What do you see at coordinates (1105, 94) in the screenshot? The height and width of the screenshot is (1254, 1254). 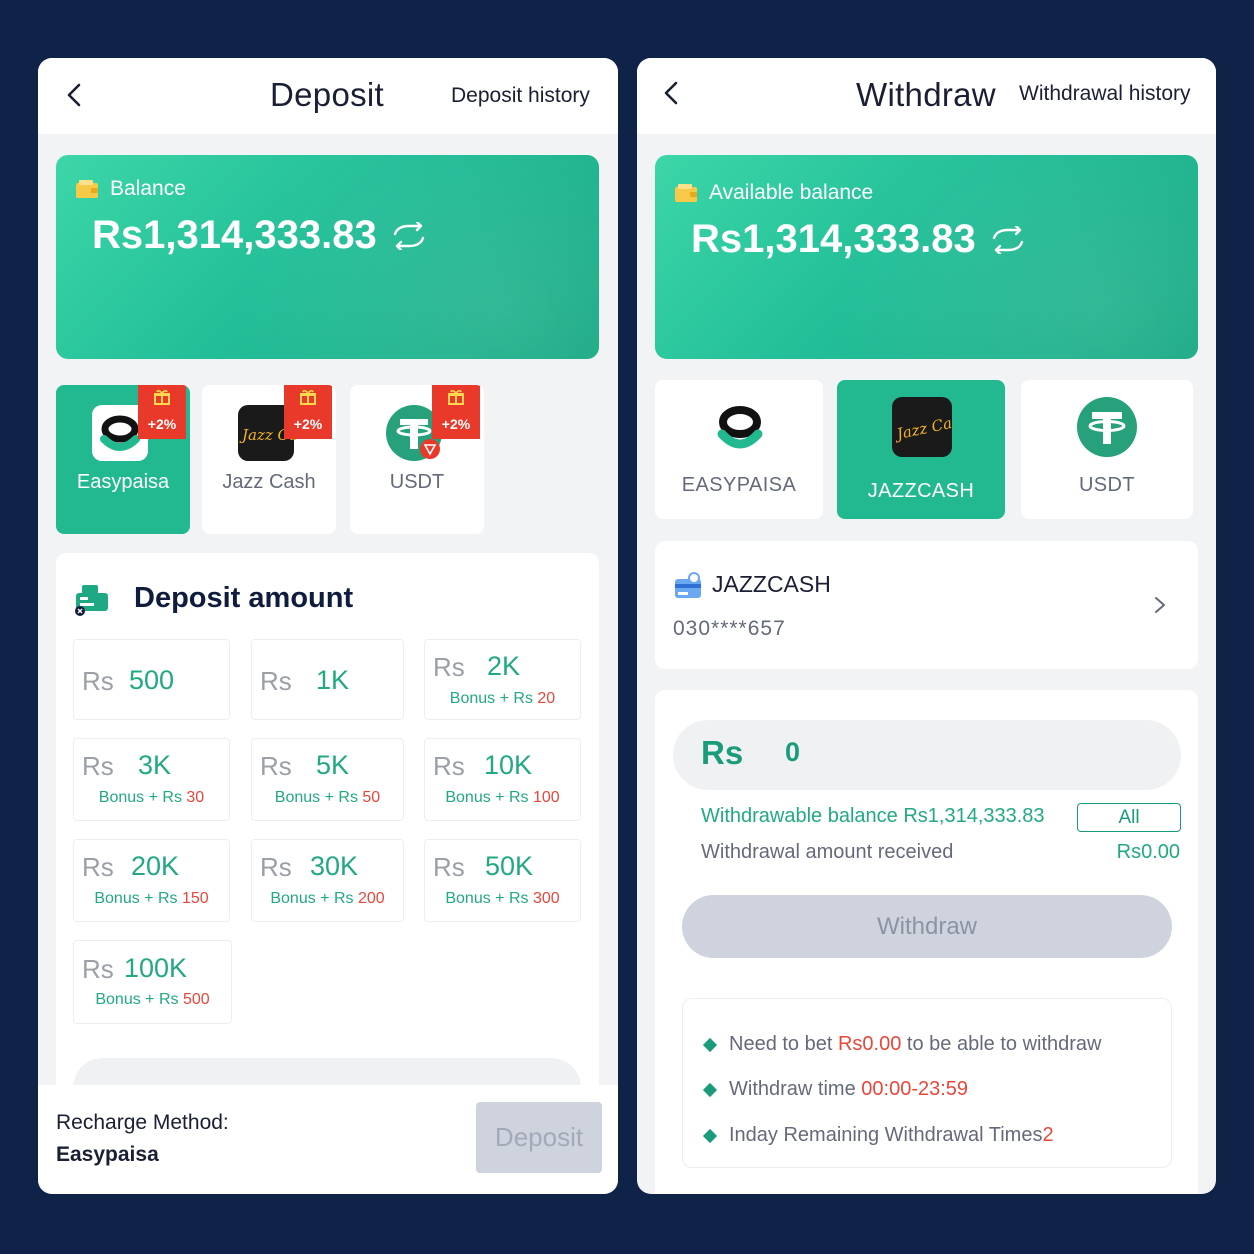 I see `withdrawal-history-link: Withdrawal history` at bounding box center [1105, 94].